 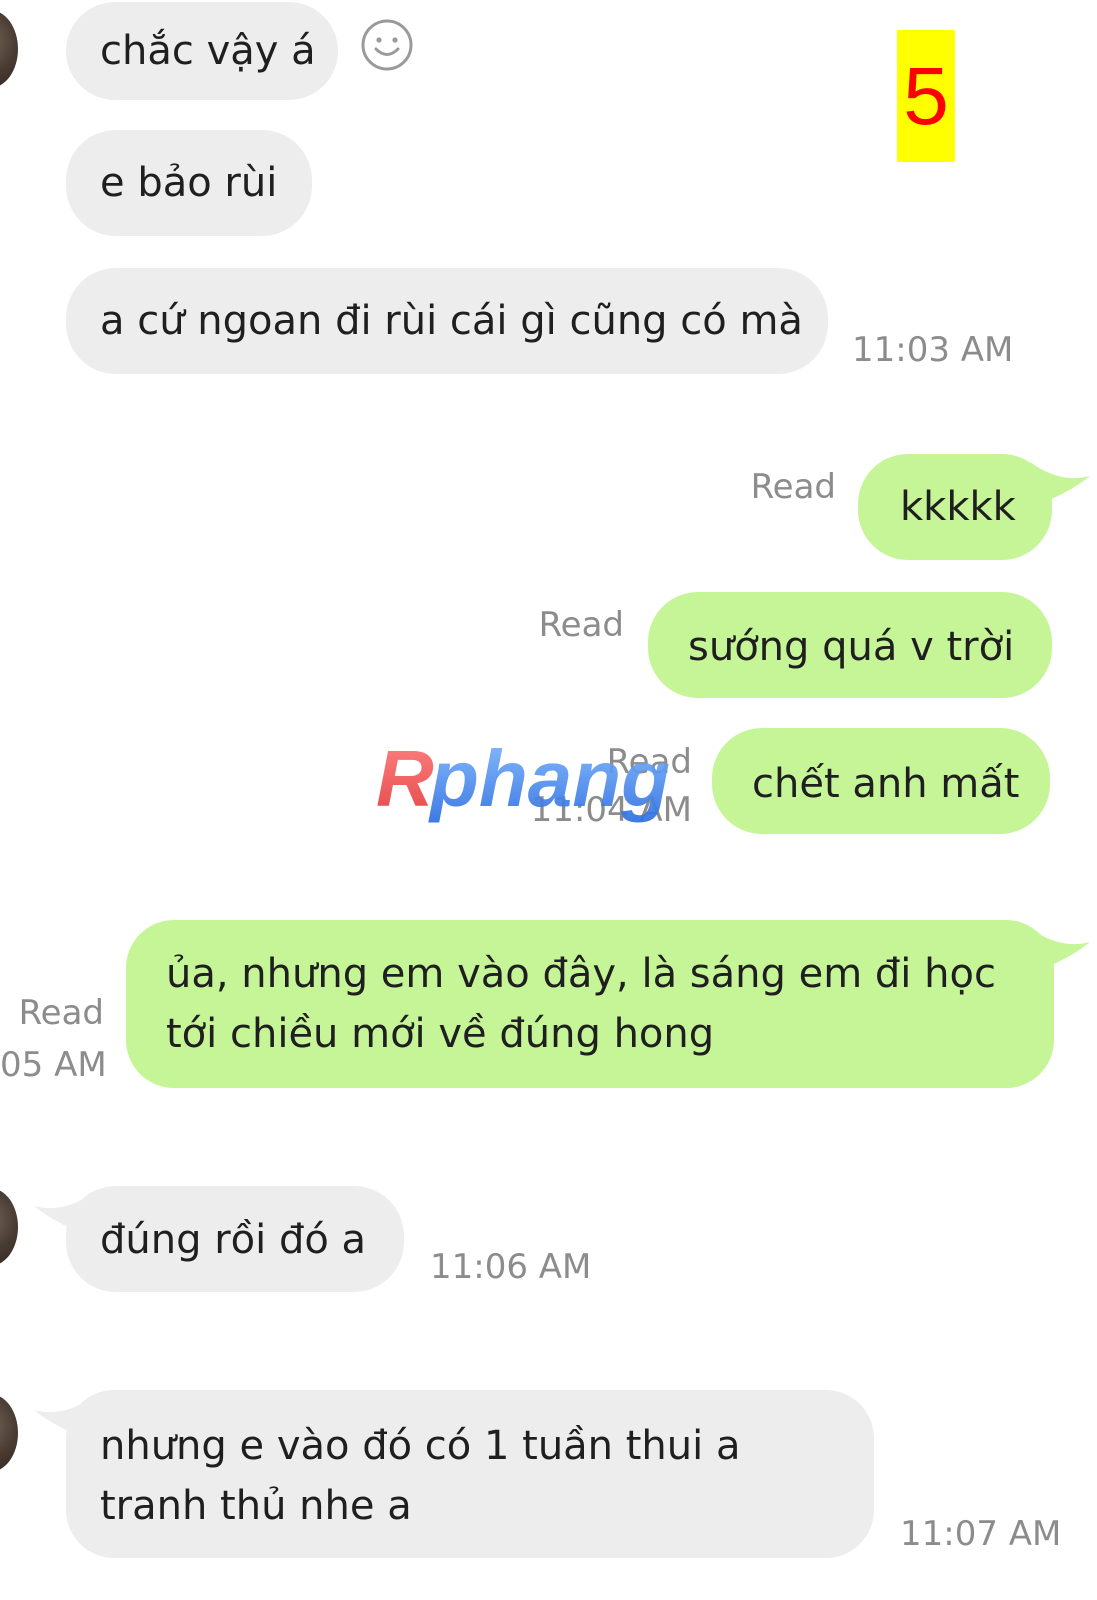 I want to click on page-number: 5, so click(x=926, y=96).